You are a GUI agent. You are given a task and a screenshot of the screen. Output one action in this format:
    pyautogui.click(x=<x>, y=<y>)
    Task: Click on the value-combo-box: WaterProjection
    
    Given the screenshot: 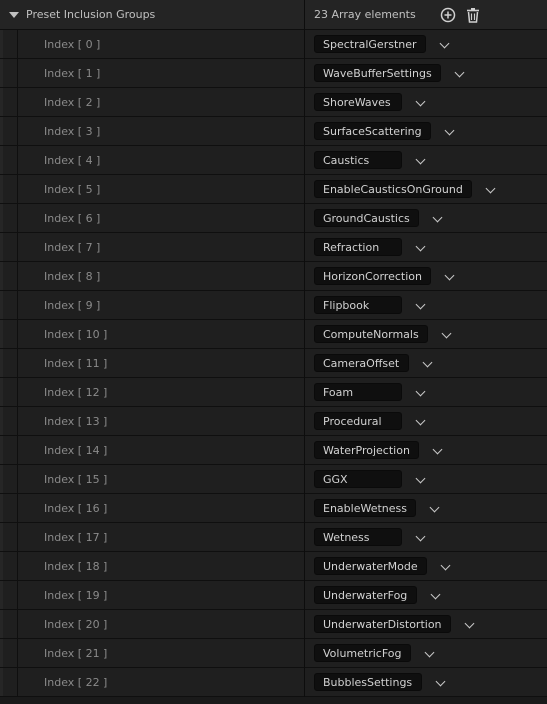 What is the action you would take?
    pyautogui.click(x=366, y=450)
    